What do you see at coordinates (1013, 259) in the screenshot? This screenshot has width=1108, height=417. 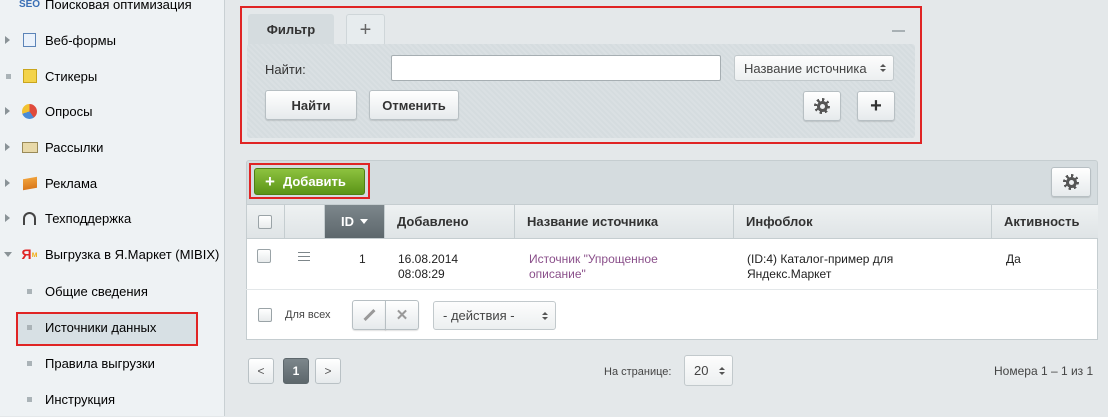 I see `row-active: Да` at bounding box center [1013, 259].